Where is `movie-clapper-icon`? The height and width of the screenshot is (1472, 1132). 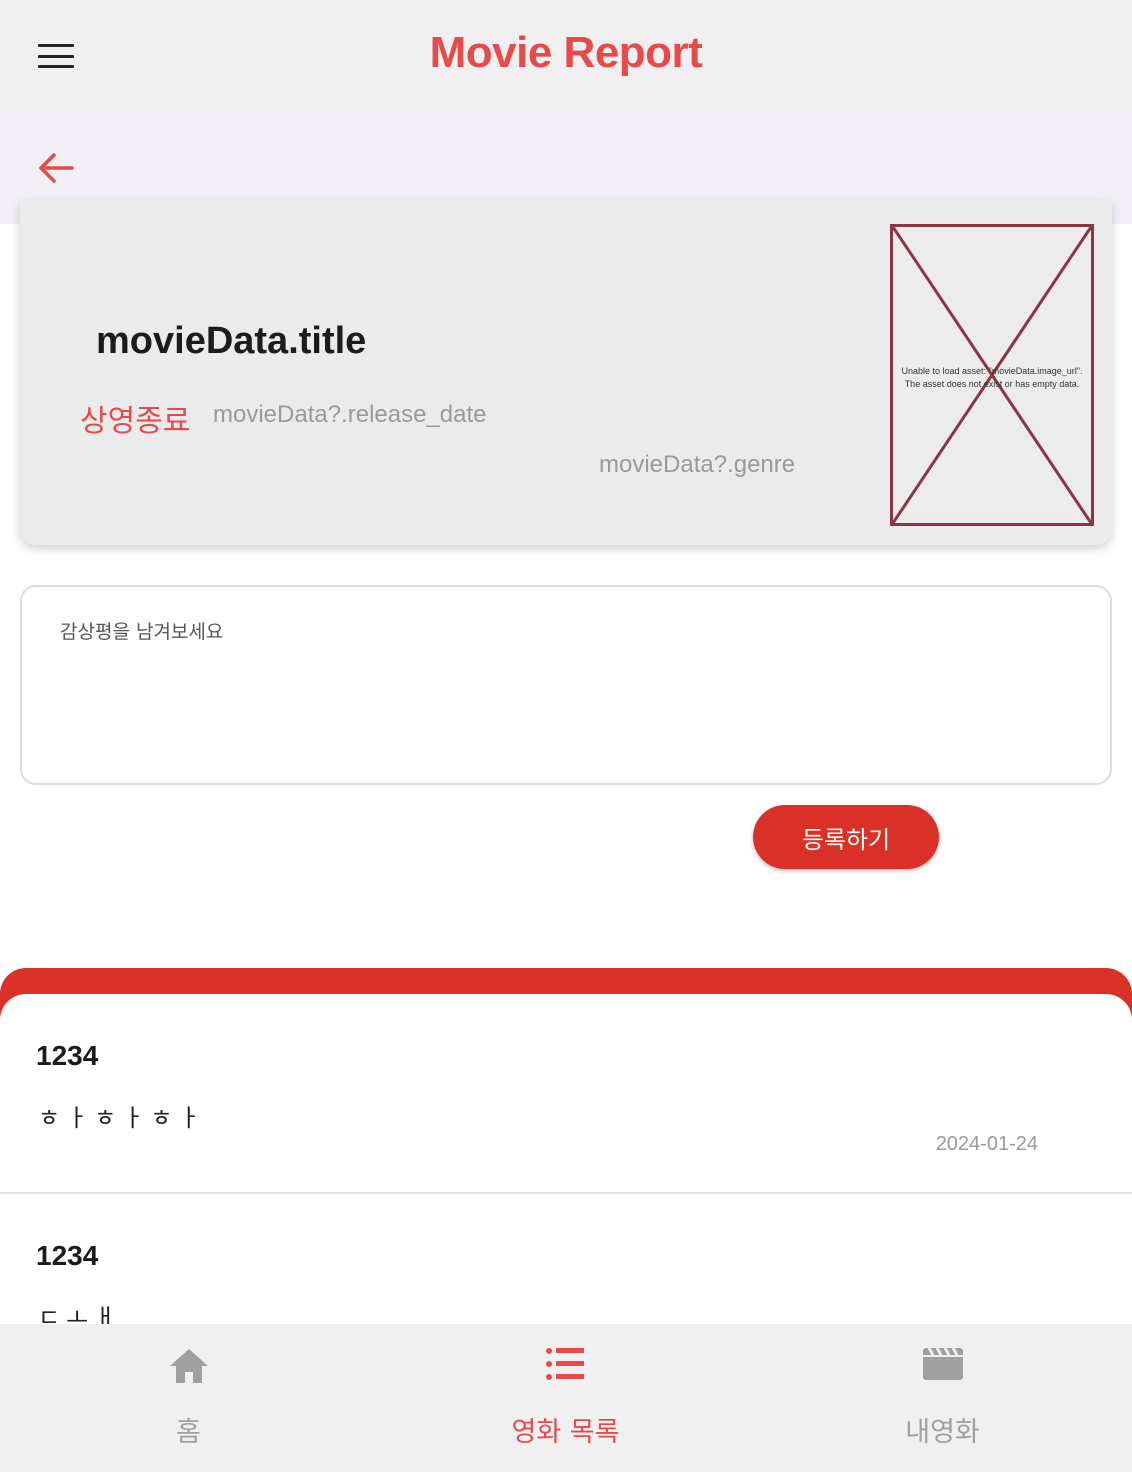 movie-clapper-icon is located at coordinates (943, 1366).